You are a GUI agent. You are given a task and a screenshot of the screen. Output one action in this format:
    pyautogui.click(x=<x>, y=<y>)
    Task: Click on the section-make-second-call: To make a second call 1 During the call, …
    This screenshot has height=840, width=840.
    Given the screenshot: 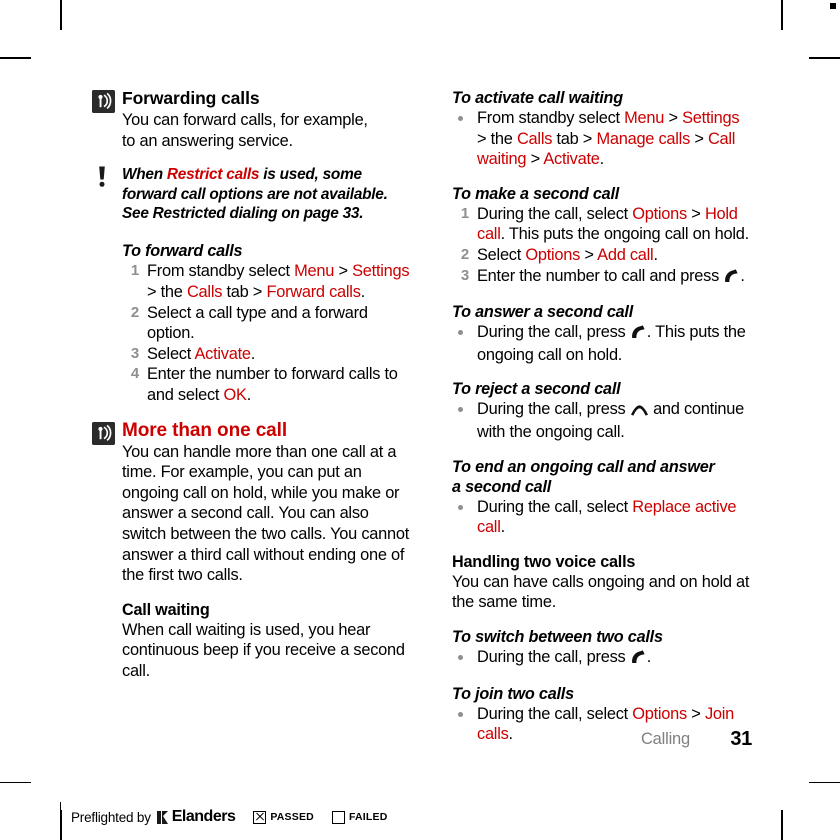 What is the action you would take?
    pyautogui.click(x=602, y=236)
    